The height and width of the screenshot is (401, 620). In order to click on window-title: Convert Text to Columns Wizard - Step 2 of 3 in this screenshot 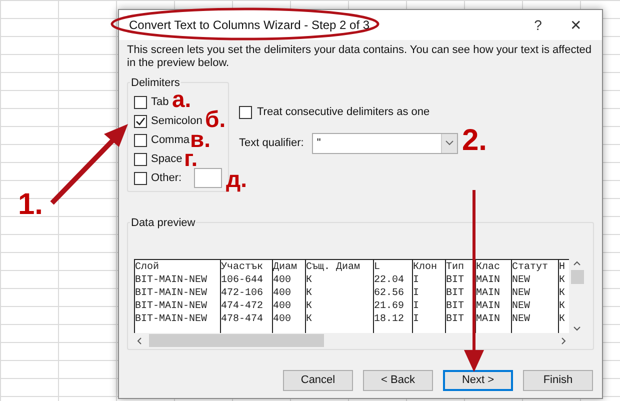, I will do `click(249, 25)`.